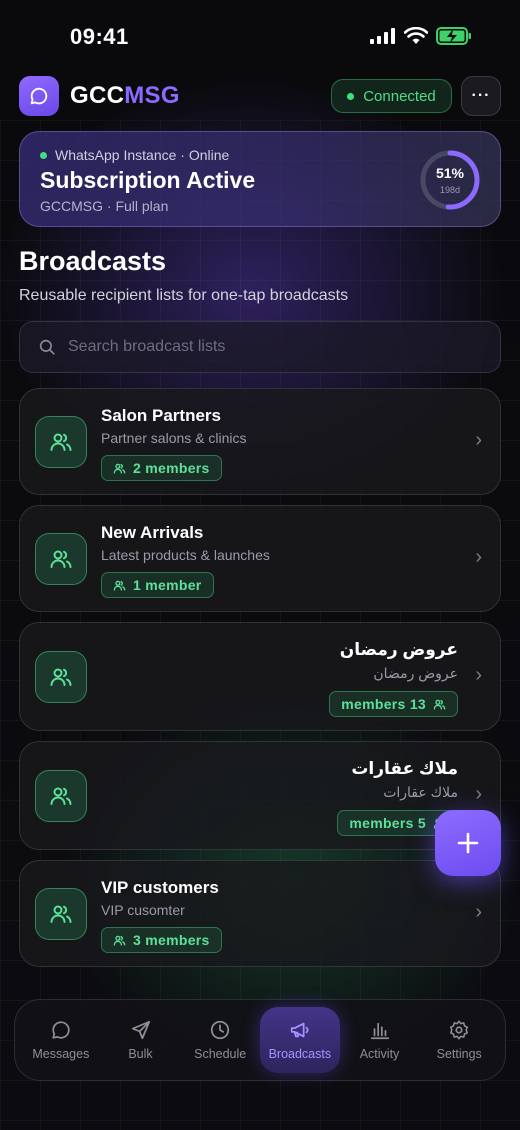 This screenshot has height=1130, width=520. Describe the element at coordinates (300, 1040) in the screenshot. I see `nav-item-broadcasts: Broadcasts` at that location.